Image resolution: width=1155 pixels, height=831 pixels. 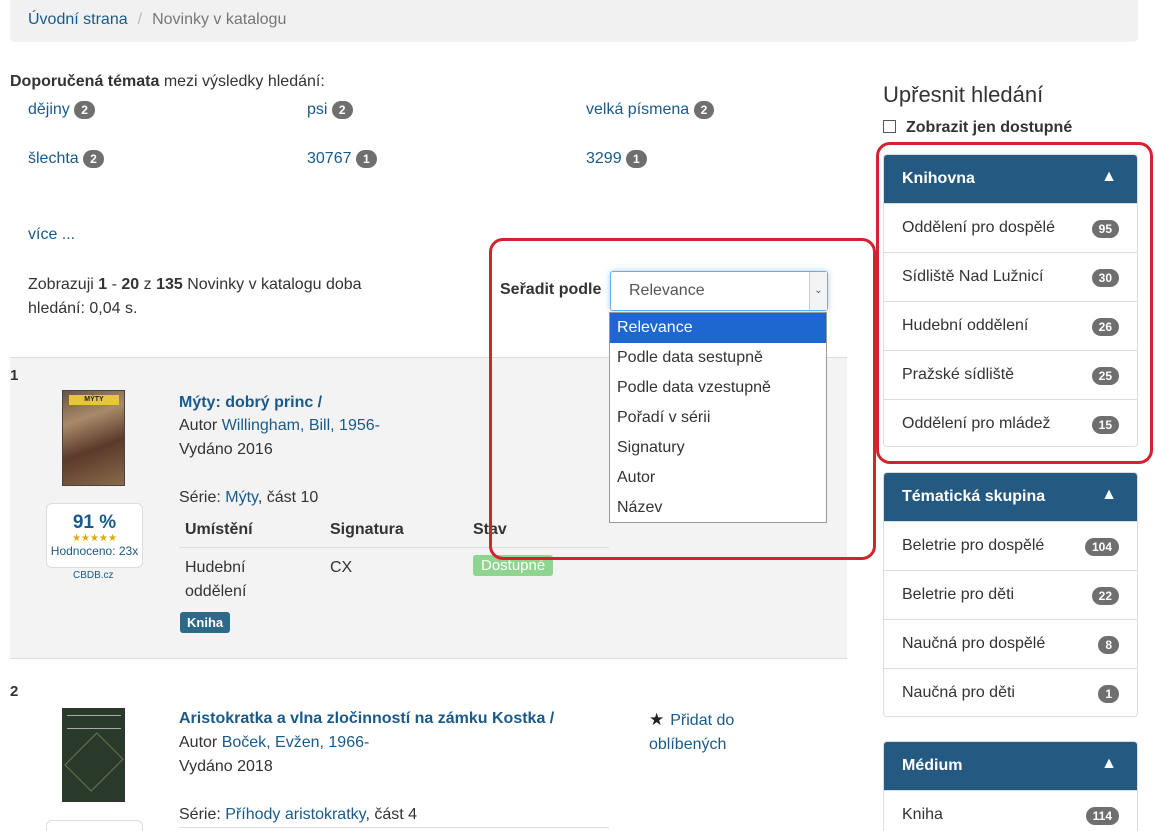 What do you see at coordinates (94, 551) in the screenshot?
I see `rating-count: Hodnoceno: 23x` at bounding box center [94, 551].